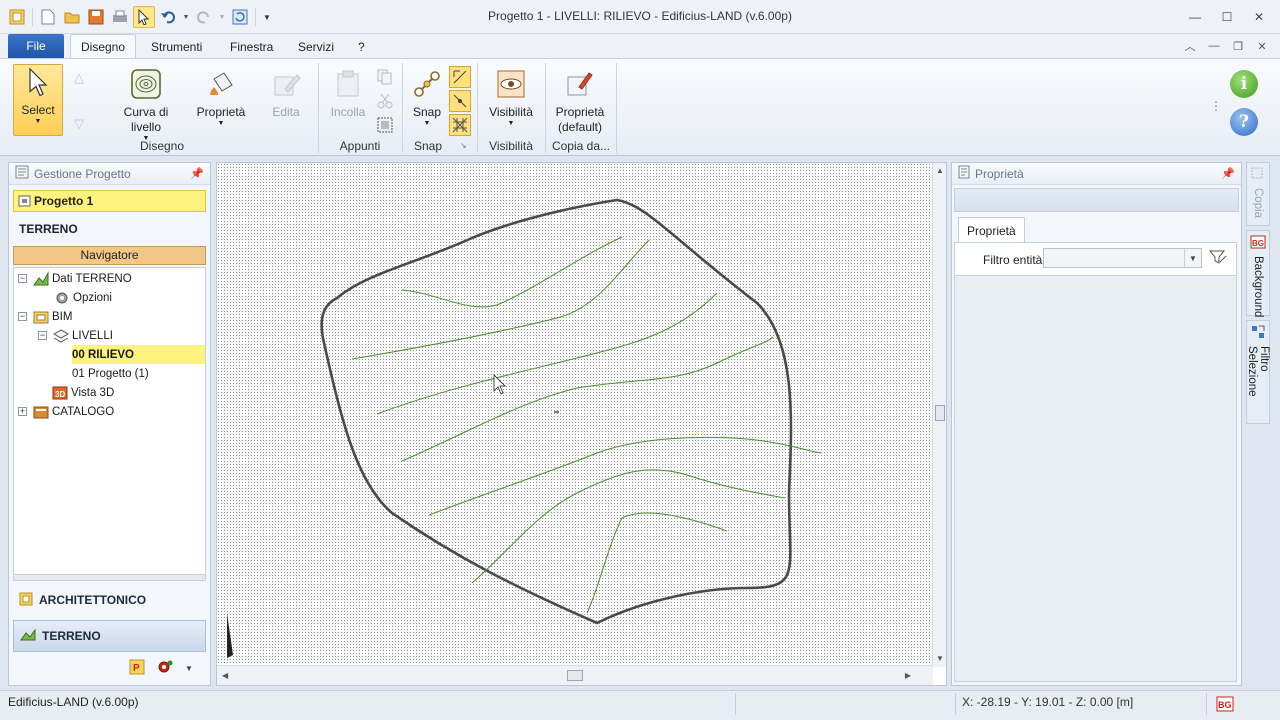 The height and width of the screenshot is (720, 1280). I want to click on tab-architettonico: ARCHITETTONICO, so click(109, 600).